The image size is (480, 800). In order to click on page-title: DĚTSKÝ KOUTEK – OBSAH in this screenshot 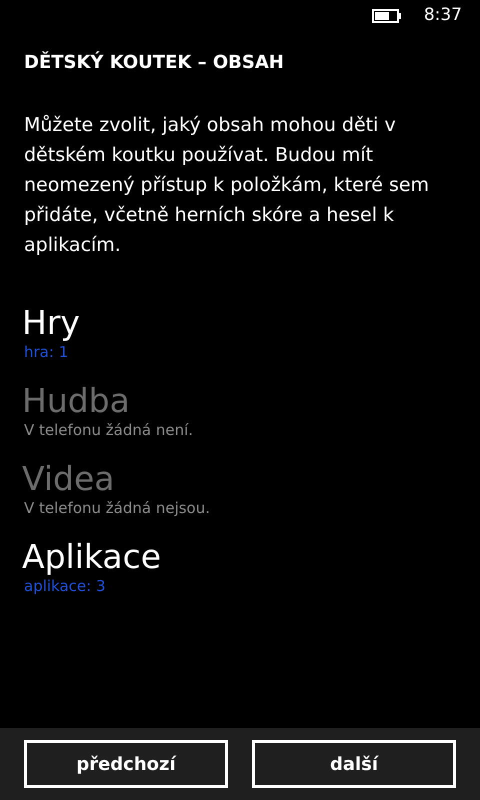, I will do `click(154, 63)`.